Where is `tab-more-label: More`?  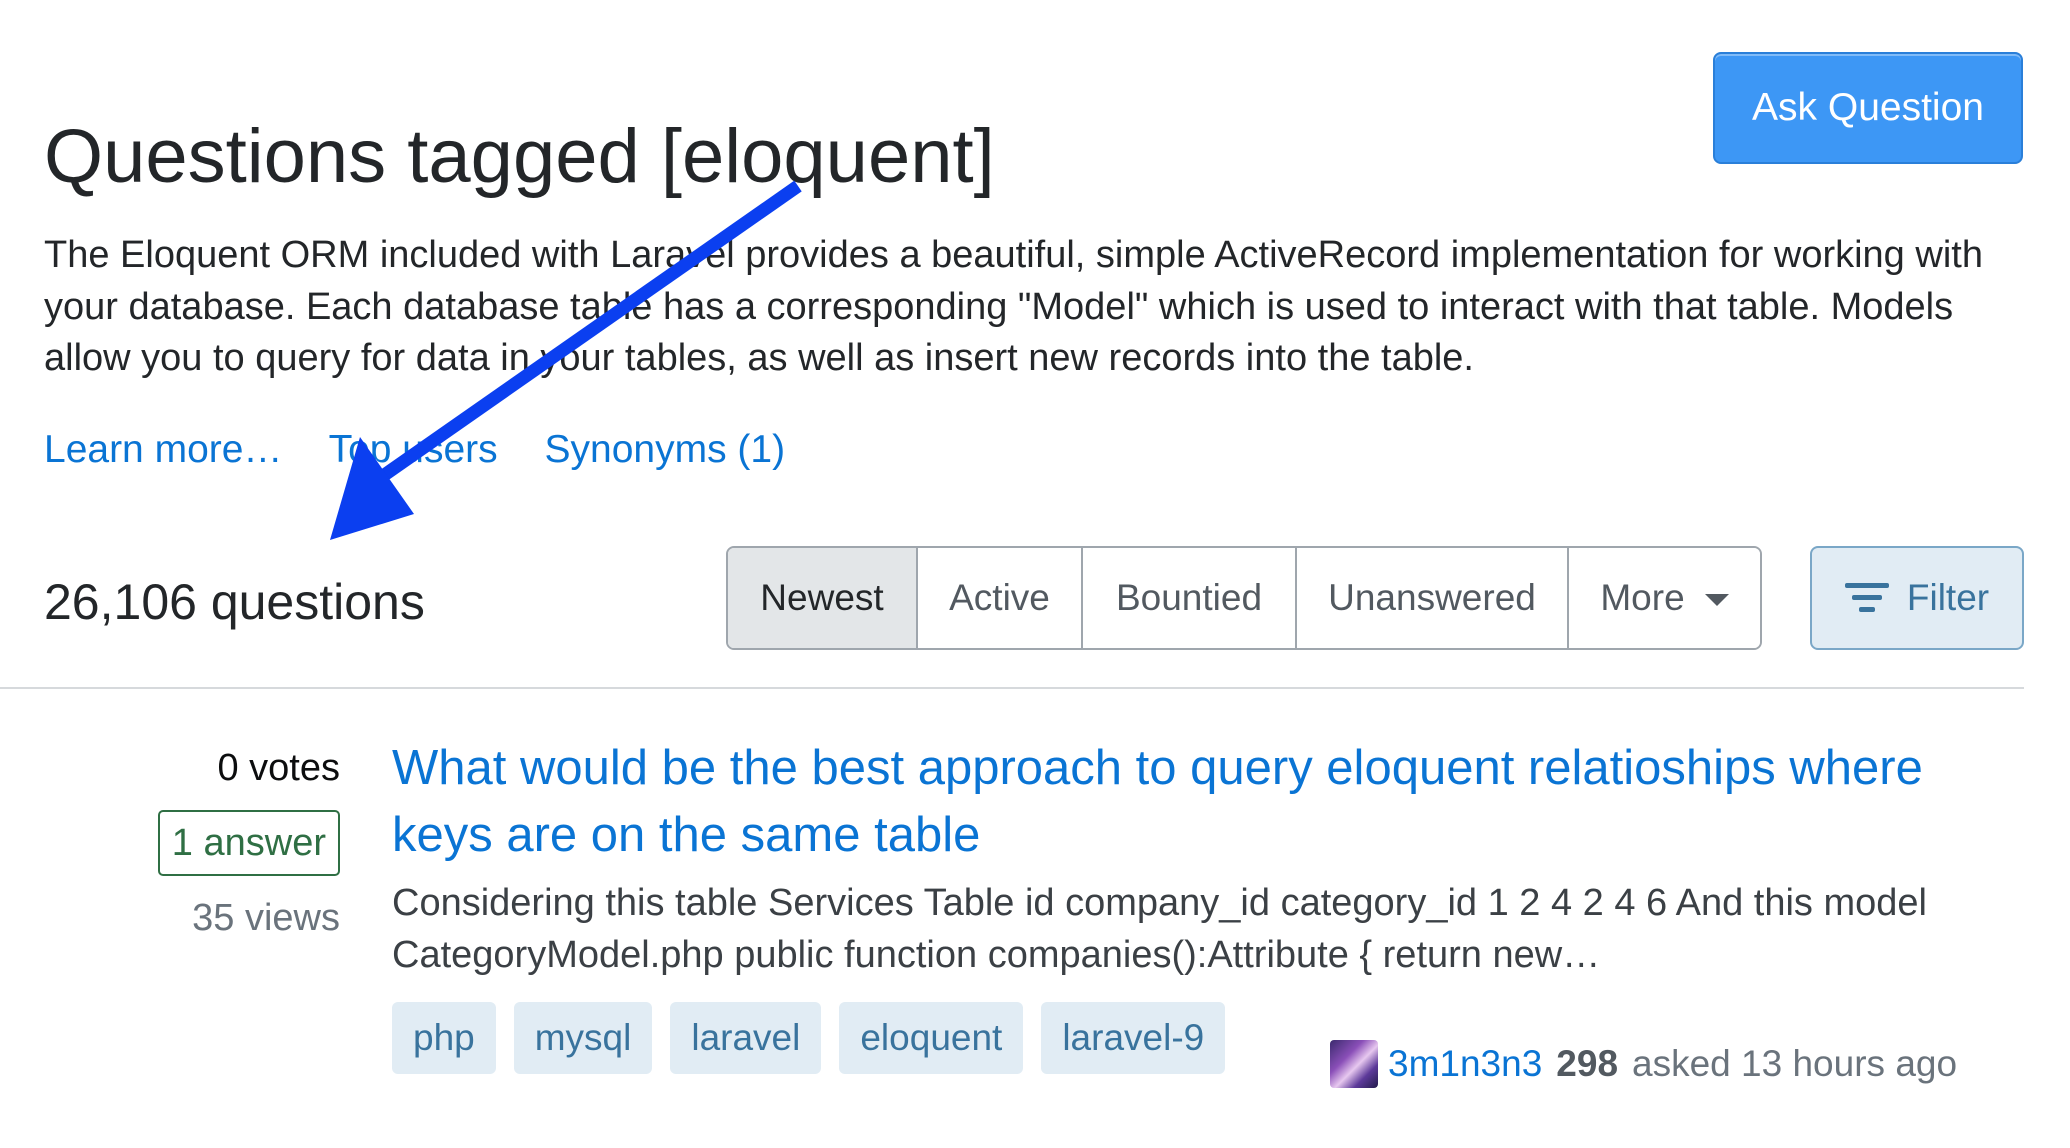 tab-more-label: More is located at coordinates (1642, 597).